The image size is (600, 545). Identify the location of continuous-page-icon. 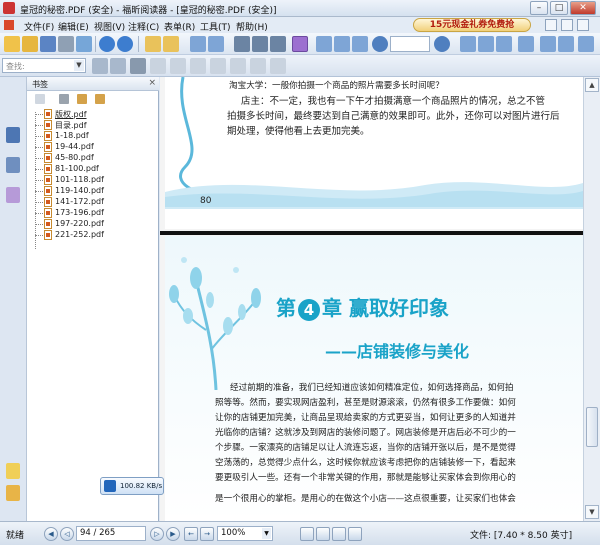
(486, 44).